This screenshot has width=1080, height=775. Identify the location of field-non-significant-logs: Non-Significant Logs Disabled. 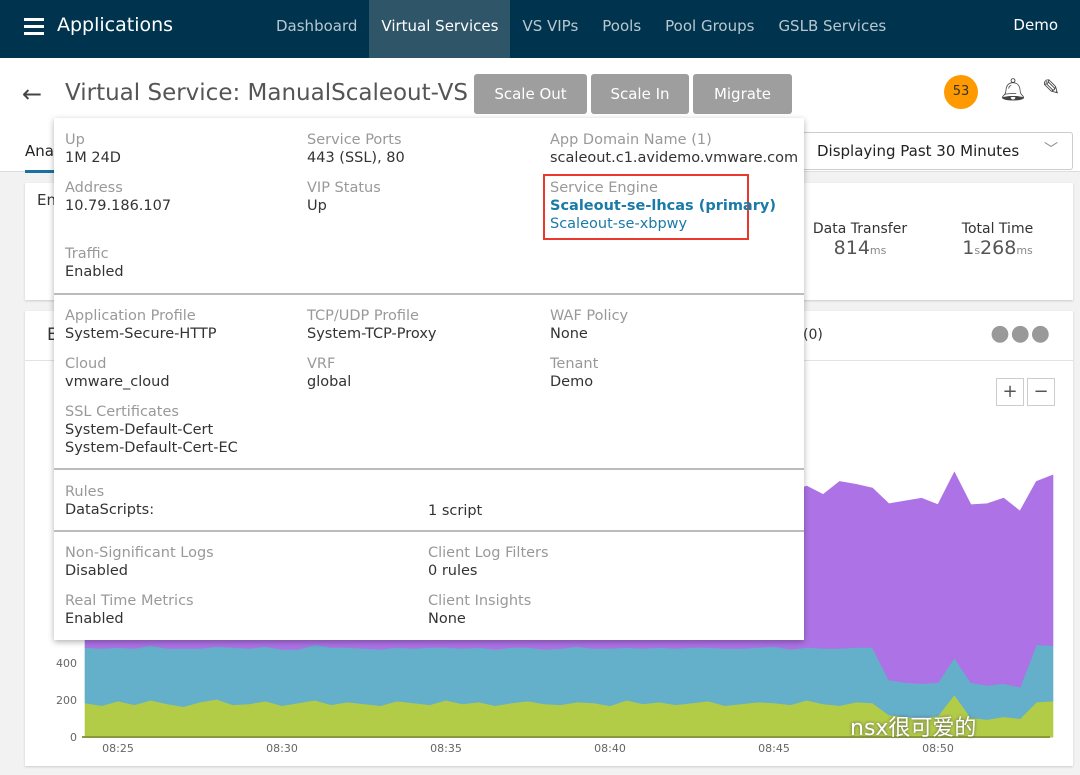
(139, 562).